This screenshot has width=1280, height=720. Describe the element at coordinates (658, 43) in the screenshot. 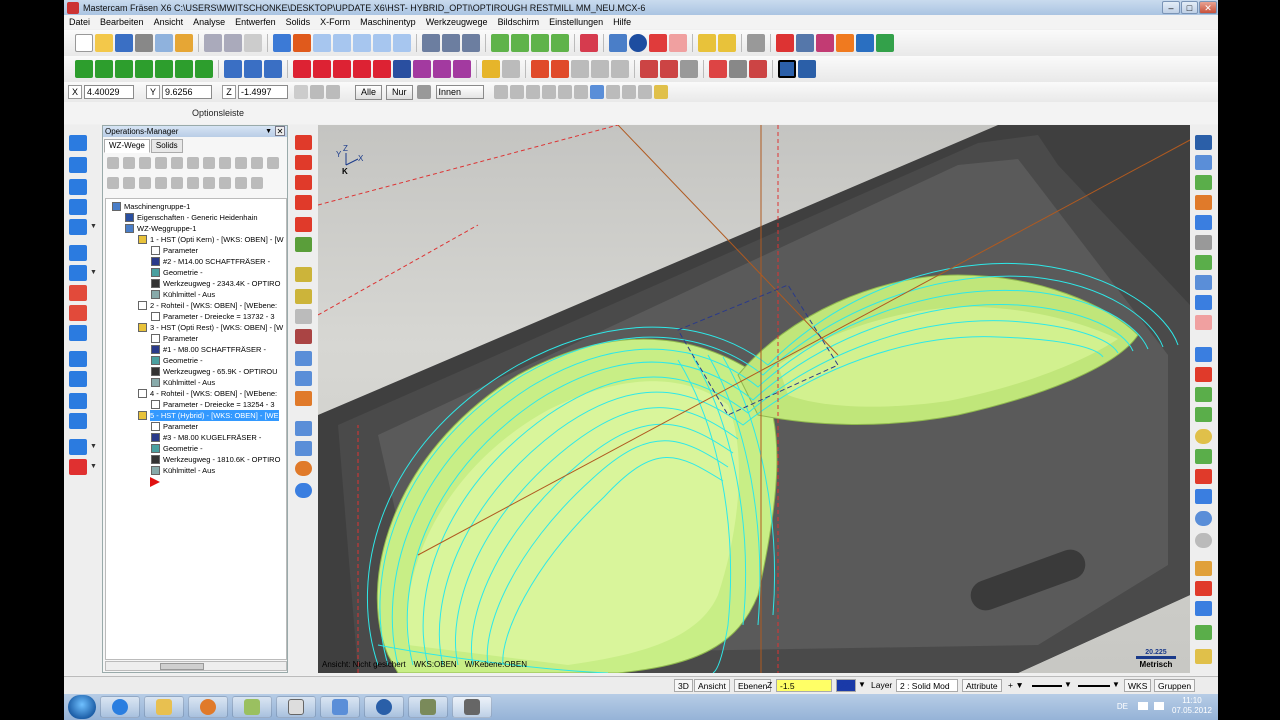

I see `eraser-icon` at that location.